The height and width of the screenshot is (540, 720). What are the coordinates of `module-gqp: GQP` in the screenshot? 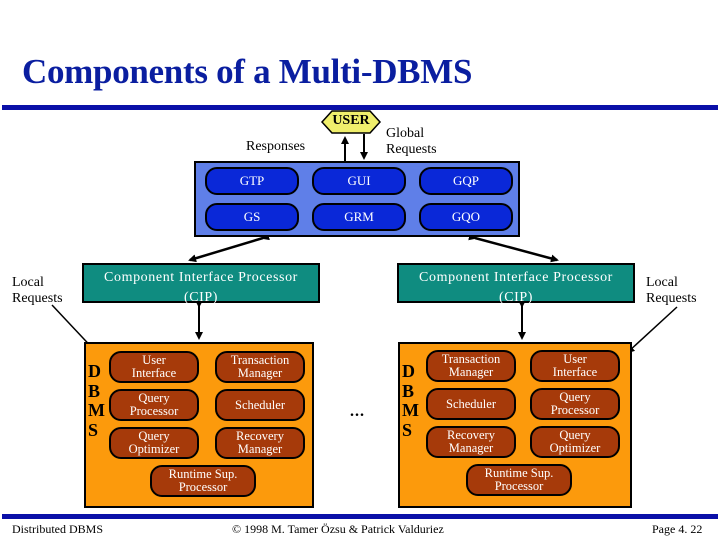 It's located at (466, 181).